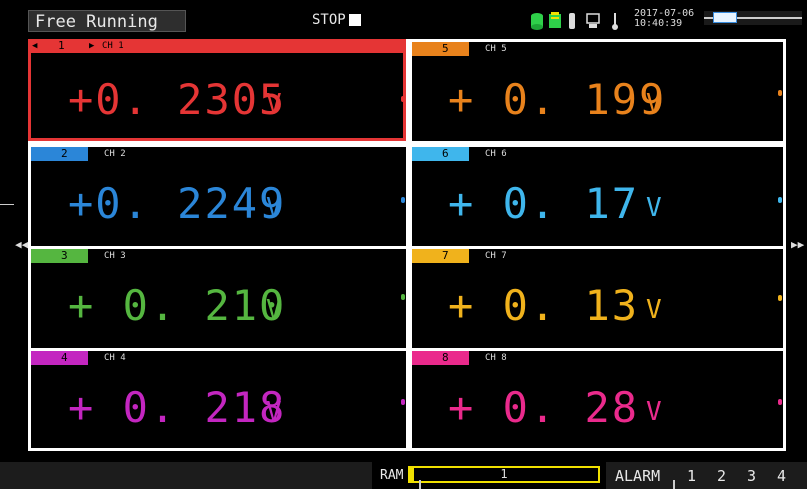 Image resolution: width=807 pixels, height=489 pixels. I want to click on time-text: 10:40:39, so click(658, 23).